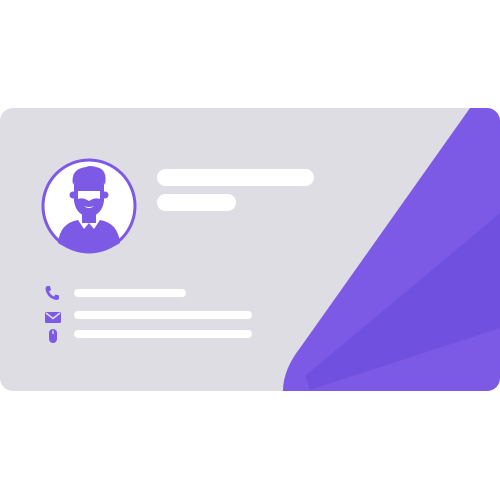 The height and width of the screenshot is (500, 500). Describe the element at coordinates (53, 336) in the screenshot. I see `mouse-icon` at that location.